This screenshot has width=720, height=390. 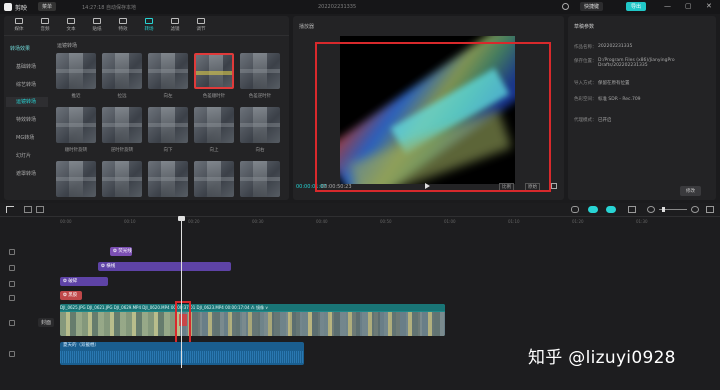 What do you see at coordinates (260, 150) in the screenshot?
I see `thumb-label: 向右` at bounding box center [260, 150].